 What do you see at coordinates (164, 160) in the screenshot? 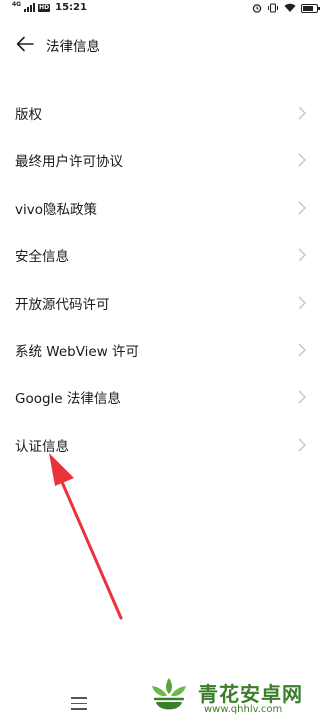
I see `list-item-eula: 最终用户许可协议` at bounding box center [164, 160].